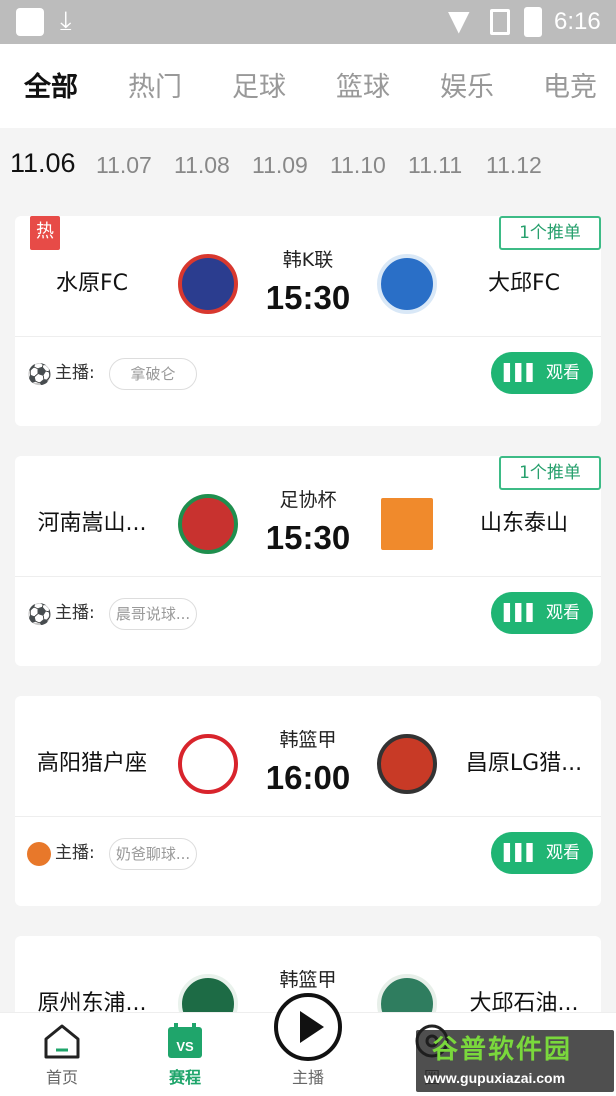  Describe the element at coordinates (308, 500) in the screenshot. I see `league-name: 足协杯` at that location.